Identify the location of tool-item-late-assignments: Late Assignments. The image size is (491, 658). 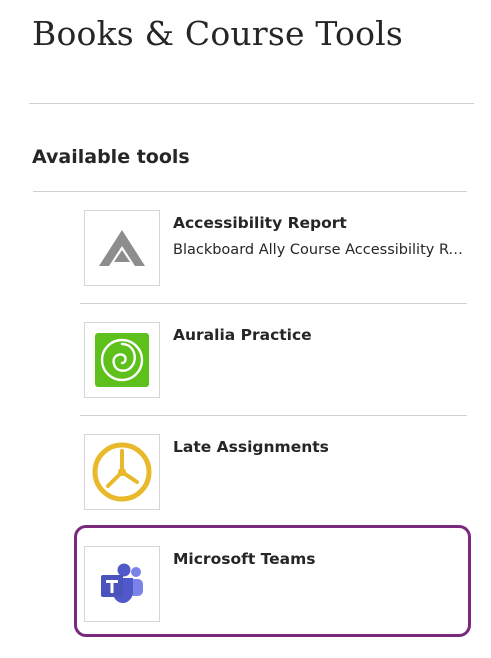
(273, 472).